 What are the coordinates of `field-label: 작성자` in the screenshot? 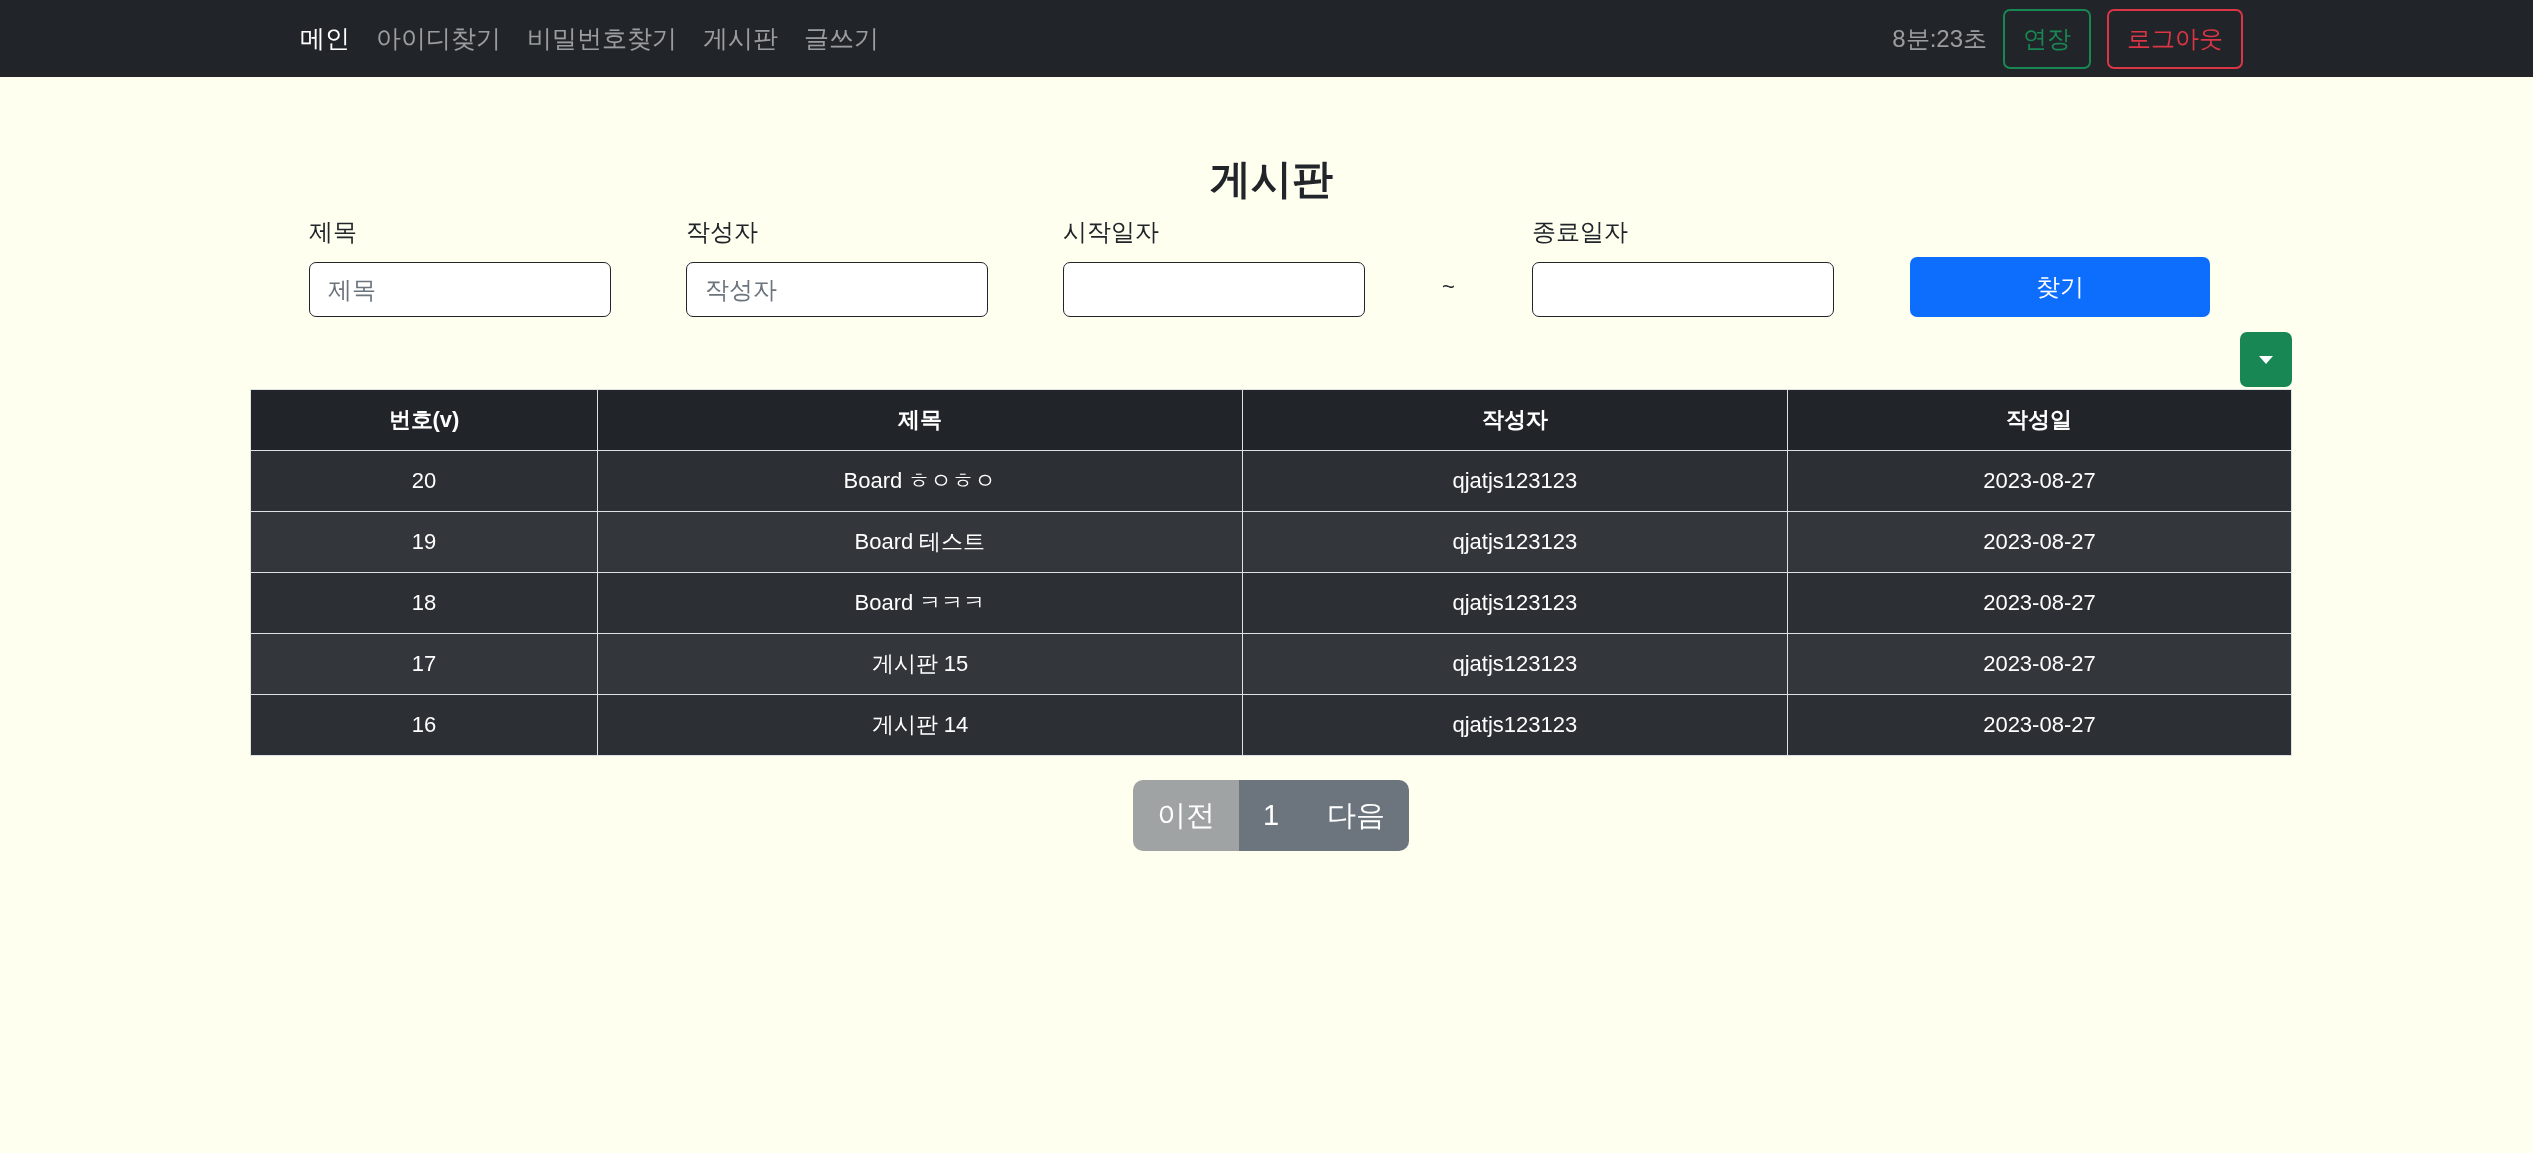 It's located at (722, 232).